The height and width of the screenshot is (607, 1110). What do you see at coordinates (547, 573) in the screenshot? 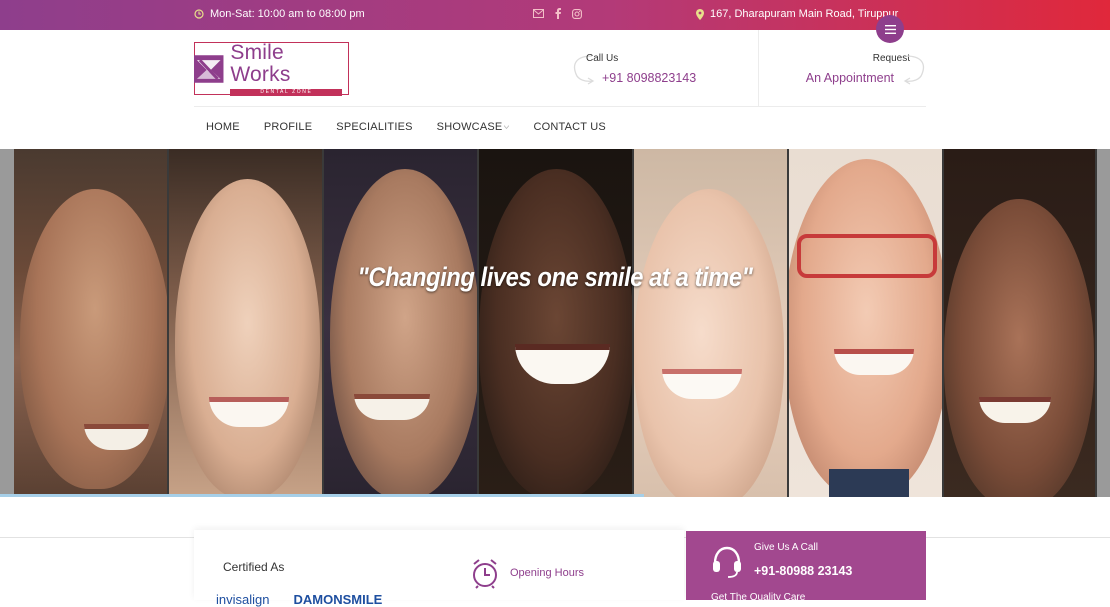
I see `opening-hours-label: Opening Hours` at bounding box center [547, 573].